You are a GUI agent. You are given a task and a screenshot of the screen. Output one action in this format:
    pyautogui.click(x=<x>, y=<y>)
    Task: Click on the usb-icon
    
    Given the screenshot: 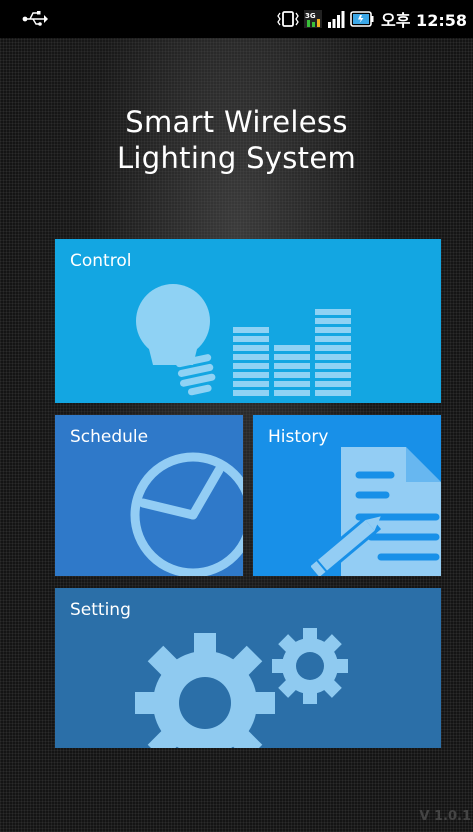 What is the action you would take?
    pyautogui.click(x=35, y=18)
    